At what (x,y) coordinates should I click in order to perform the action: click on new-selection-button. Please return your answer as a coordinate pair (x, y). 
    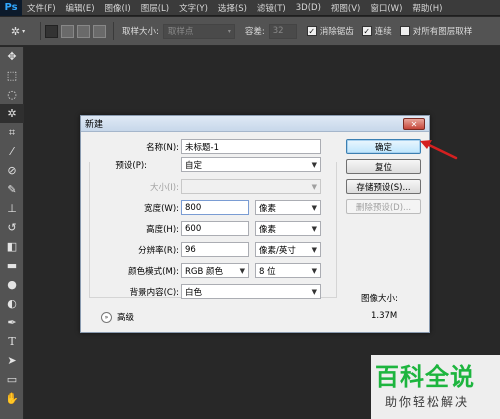
    Looking at the image, I should click on (51, 31).